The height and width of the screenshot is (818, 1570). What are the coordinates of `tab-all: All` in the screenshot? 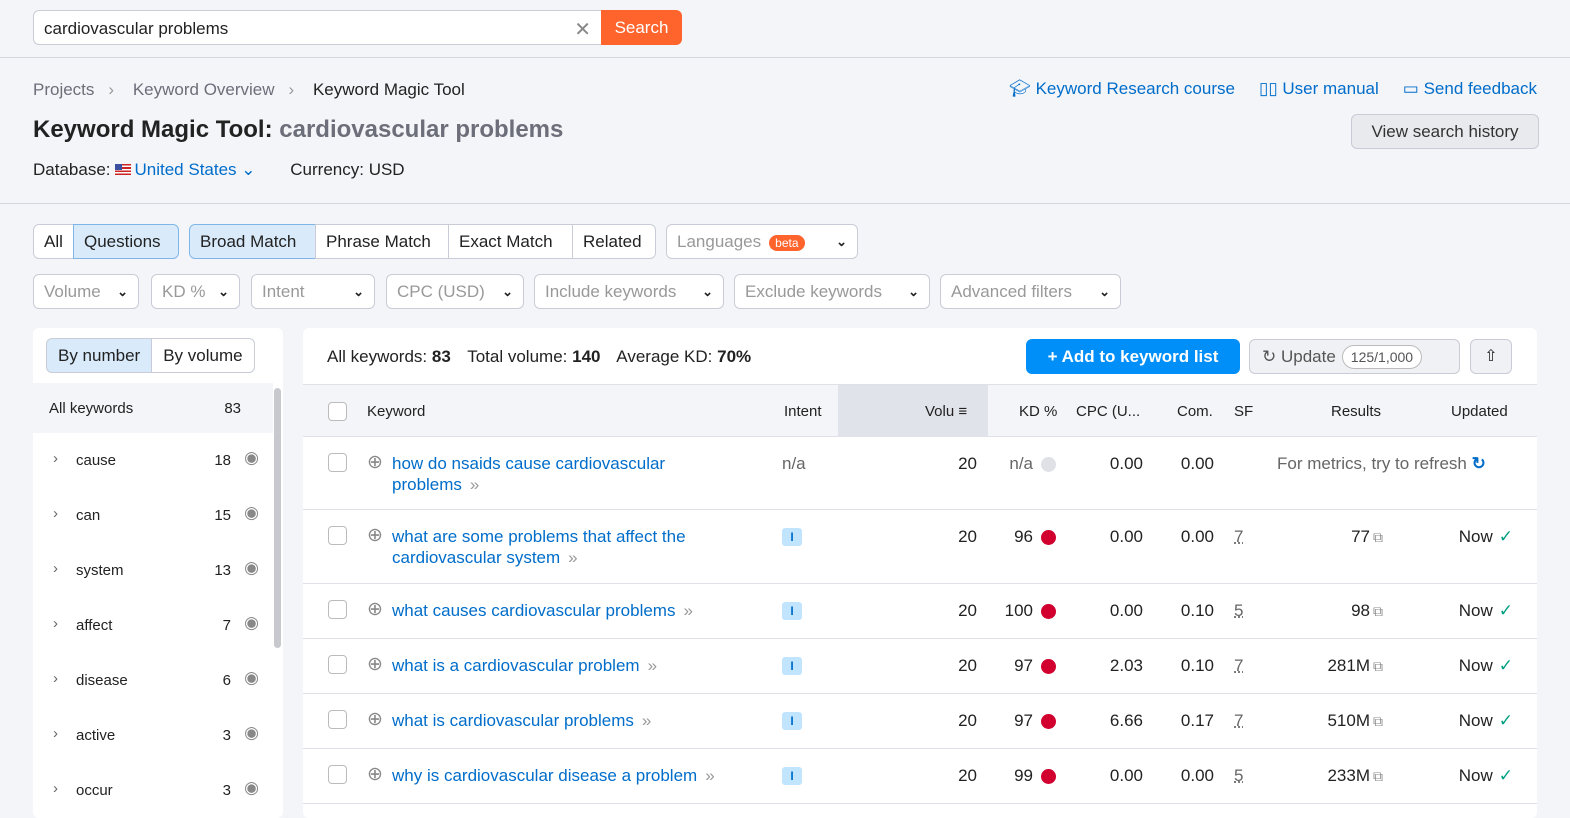 It's located at (53, 241).